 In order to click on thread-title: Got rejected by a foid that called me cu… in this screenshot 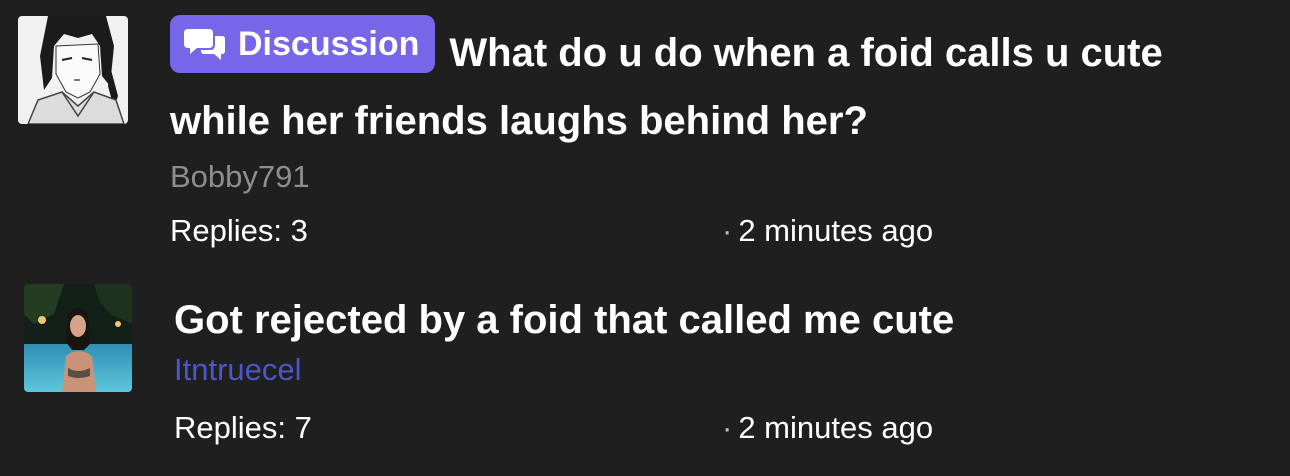, I will do `click(719, 320)`.